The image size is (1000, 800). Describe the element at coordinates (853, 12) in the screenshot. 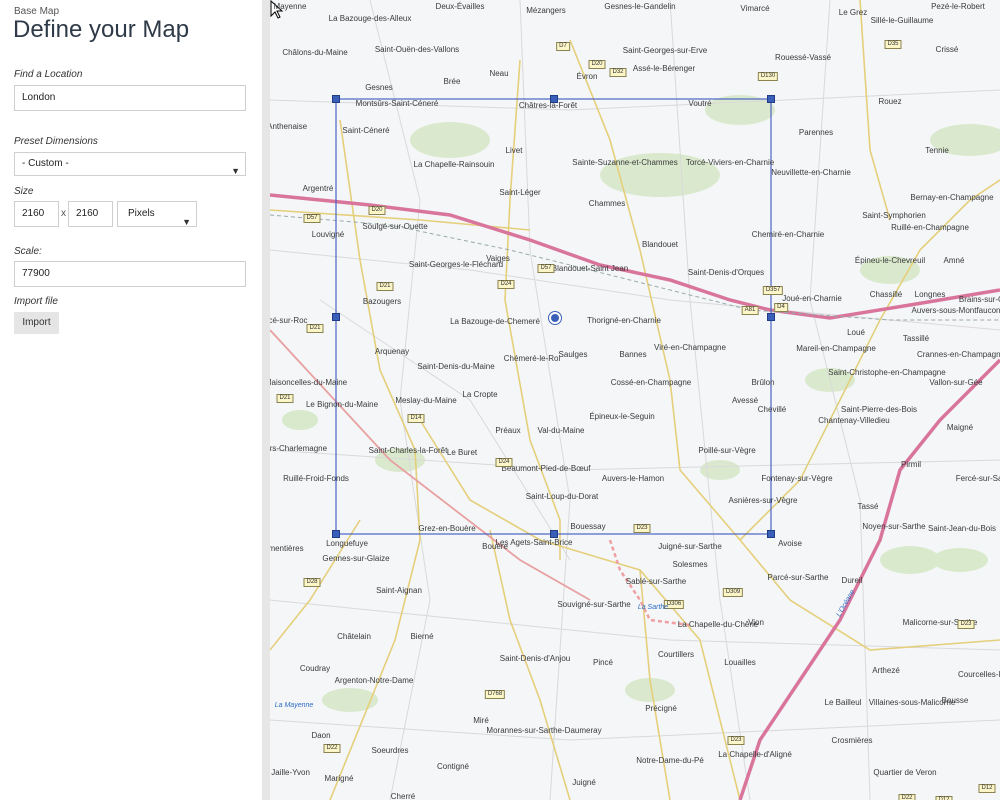

I see `town-label: Le Grez` at that location.